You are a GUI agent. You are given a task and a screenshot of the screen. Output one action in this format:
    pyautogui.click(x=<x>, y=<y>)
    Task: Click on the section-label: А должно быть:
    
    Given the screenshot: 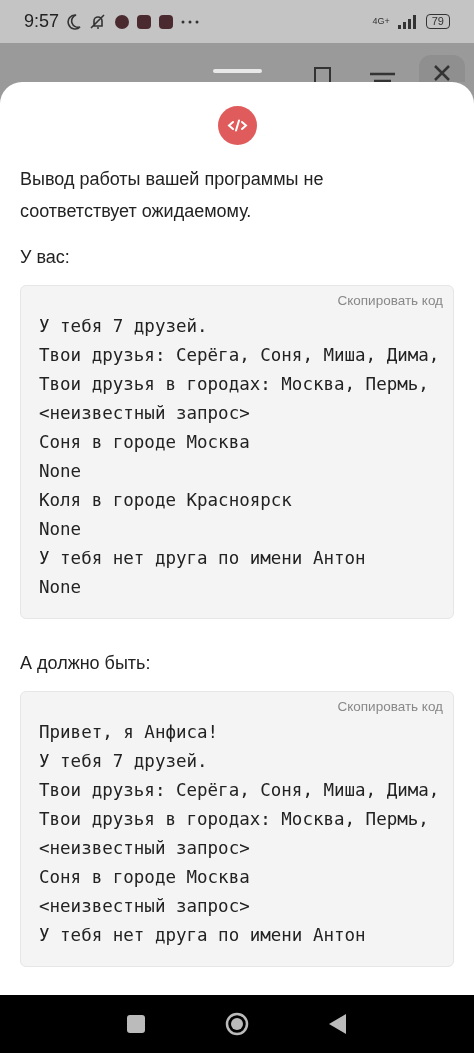 What is the action you would take?
    pyautogui.click(x=86, y=663)
    